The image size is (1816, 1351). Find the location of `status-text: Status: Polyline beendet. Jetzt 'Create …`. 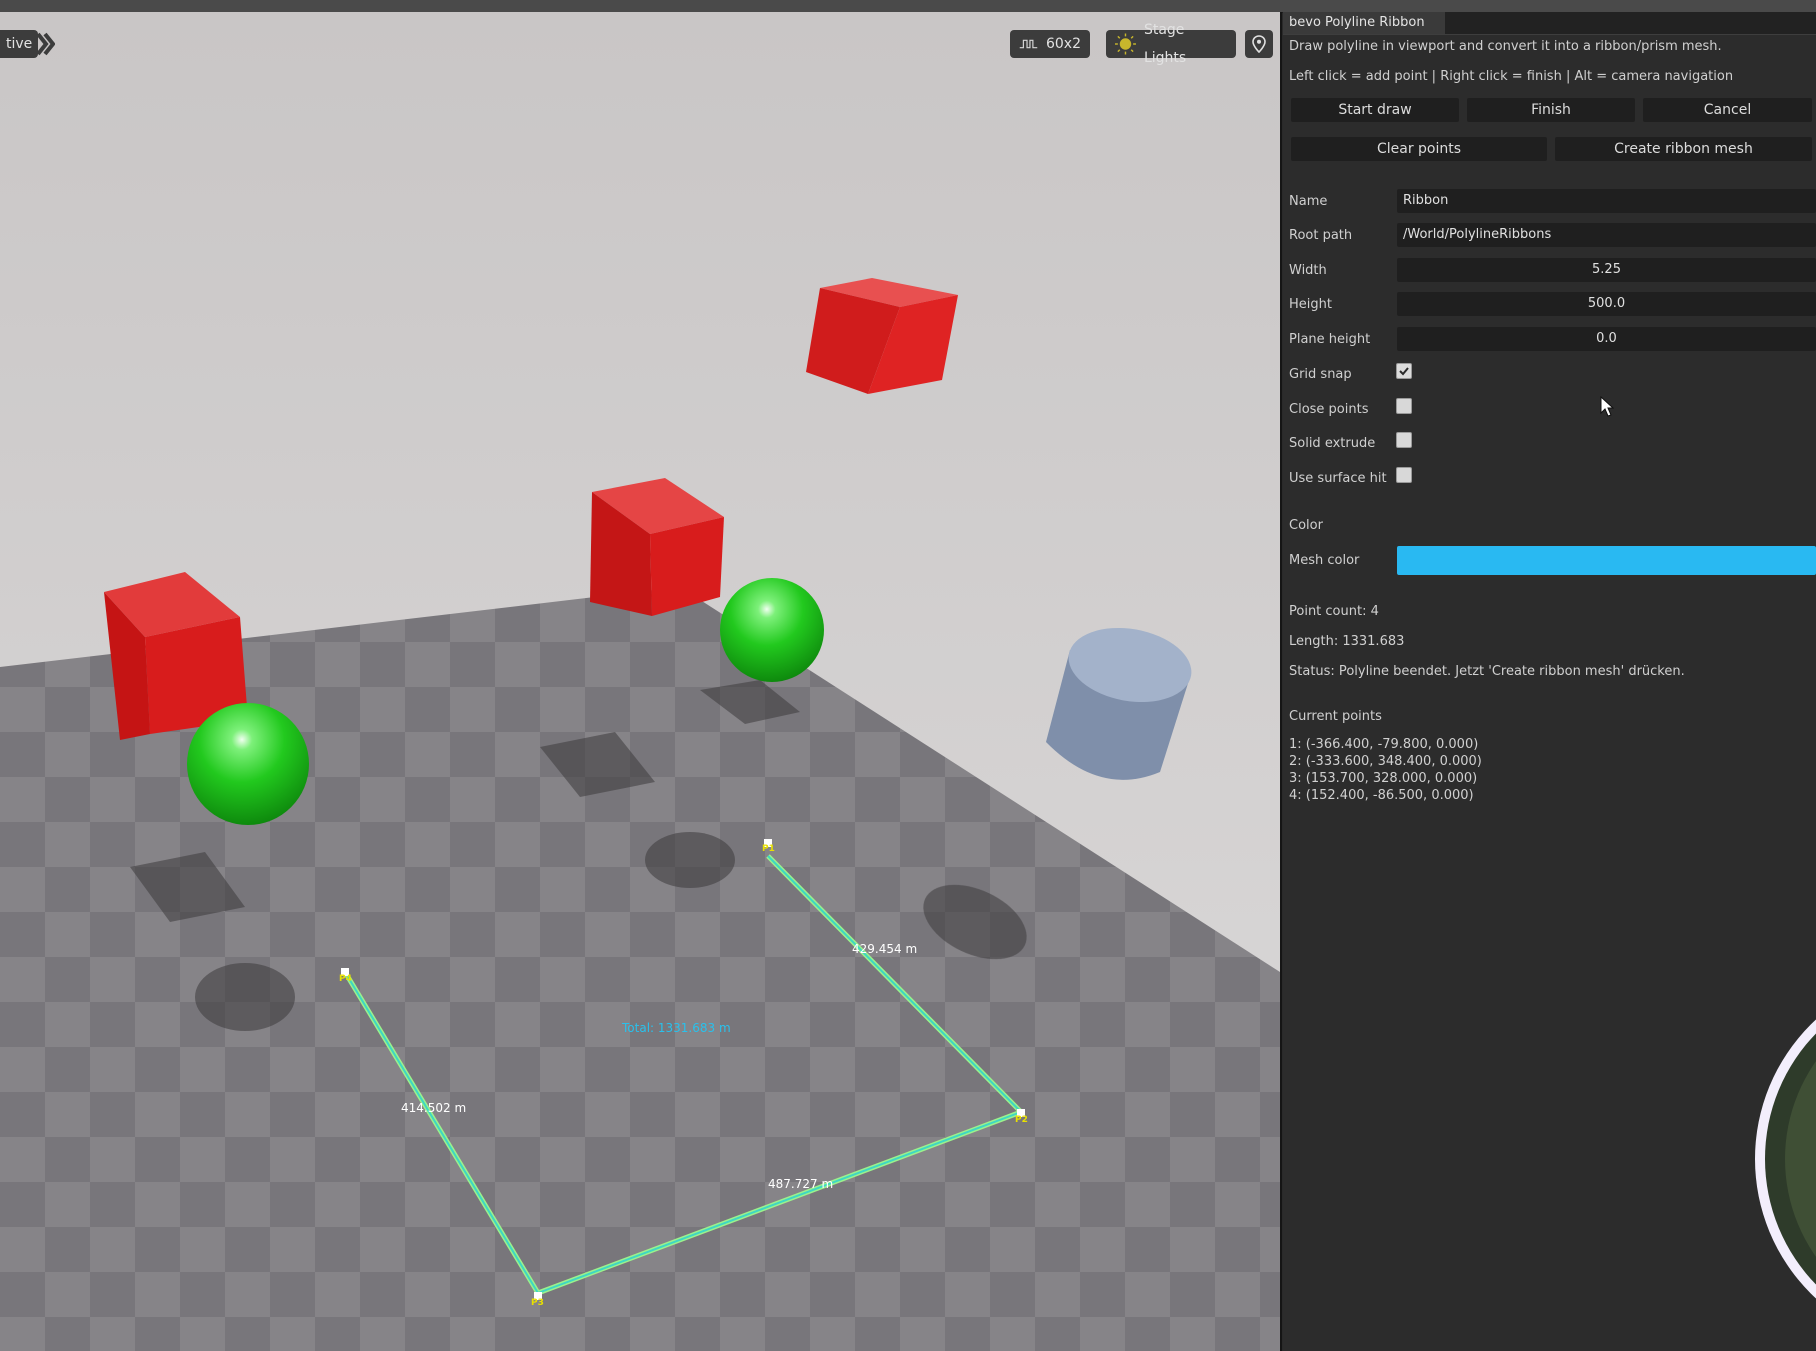

status-text: Status: Polyline beendet. Jetzt 'Create … is located at coordinates (1487, 671).